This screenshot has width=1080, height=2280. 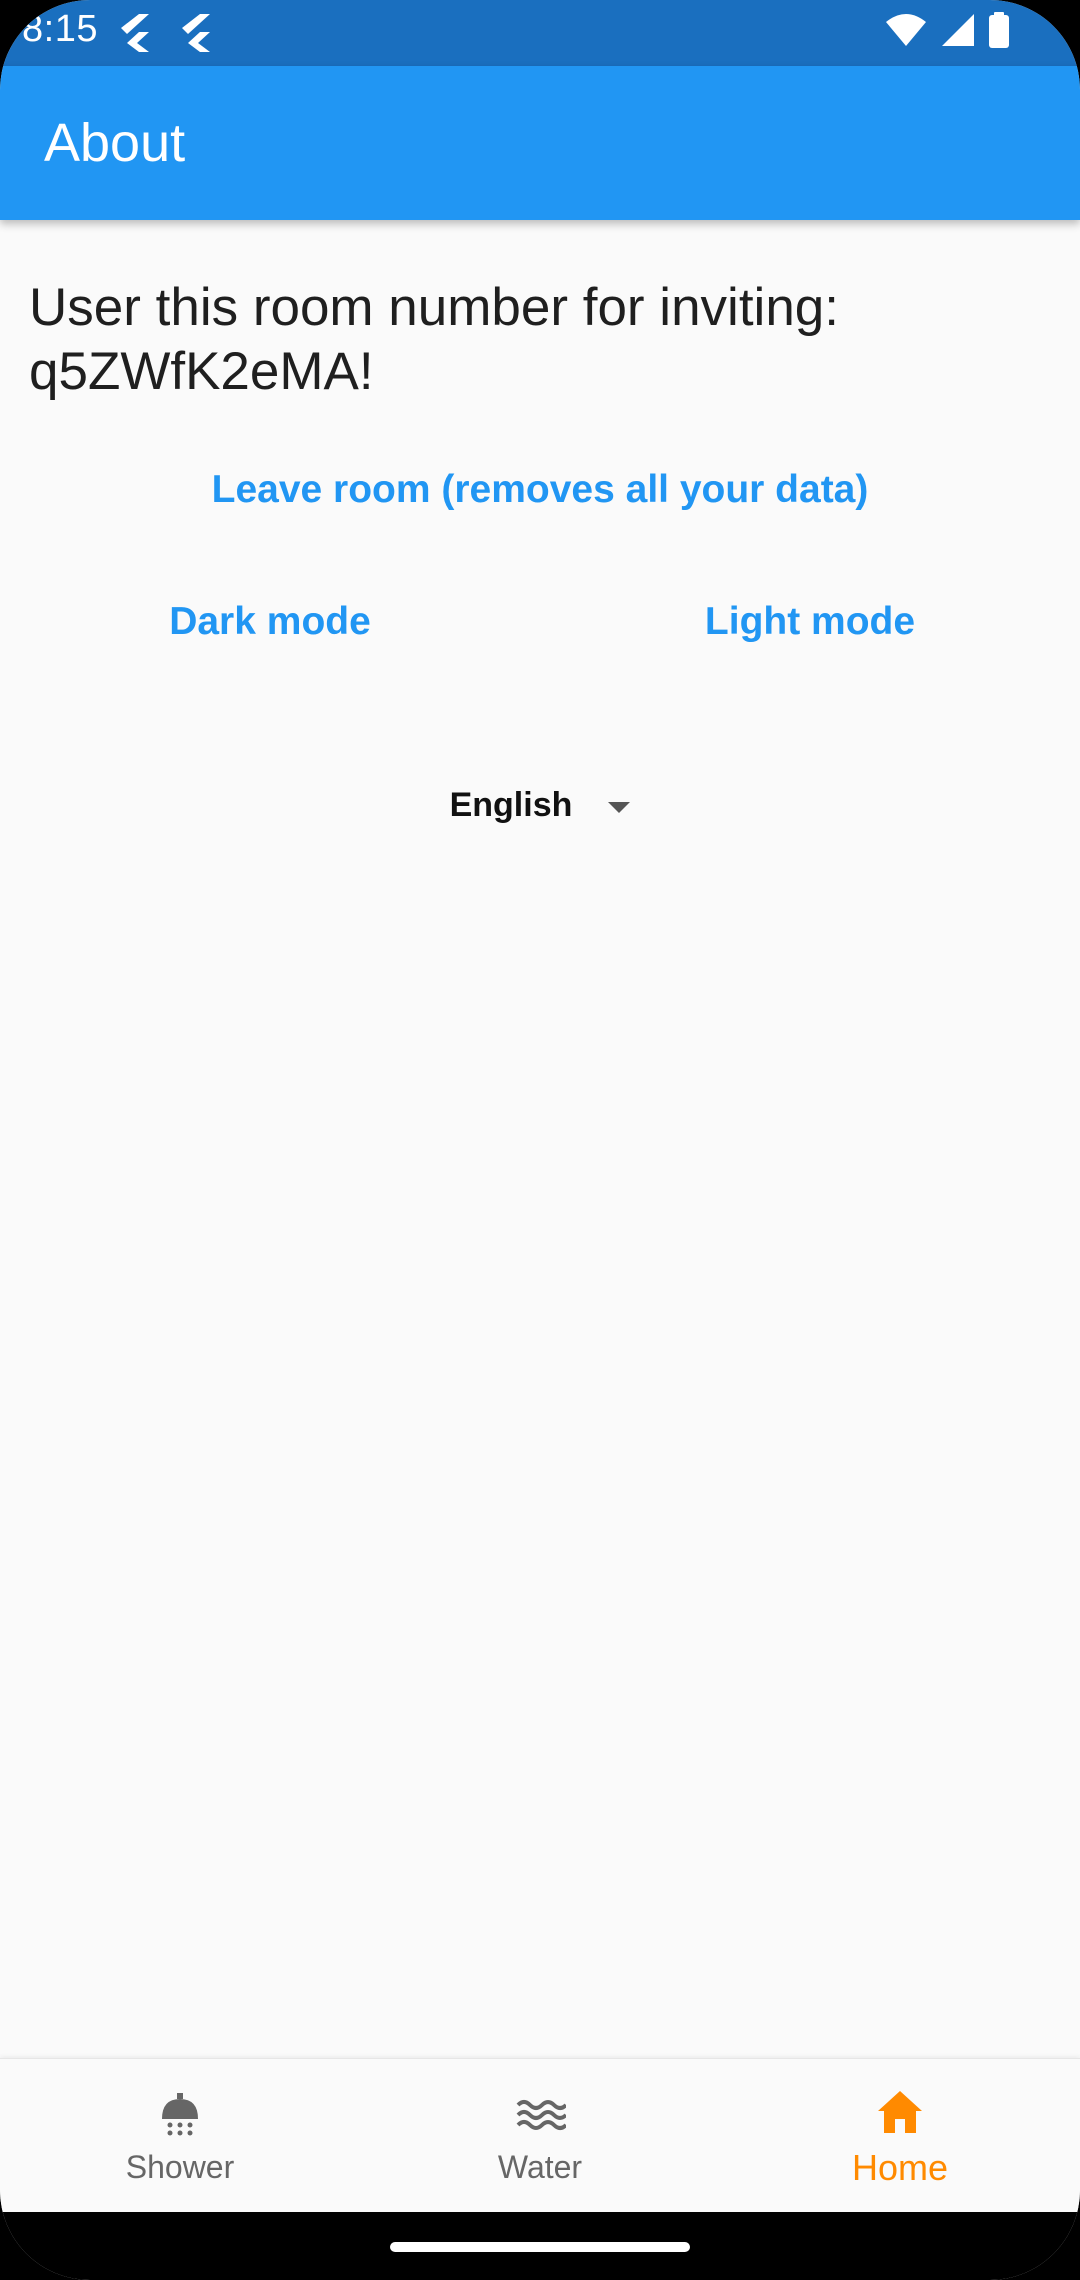 I want to click on dark-mode-button: Dark mode, so click(x=270, y=622).